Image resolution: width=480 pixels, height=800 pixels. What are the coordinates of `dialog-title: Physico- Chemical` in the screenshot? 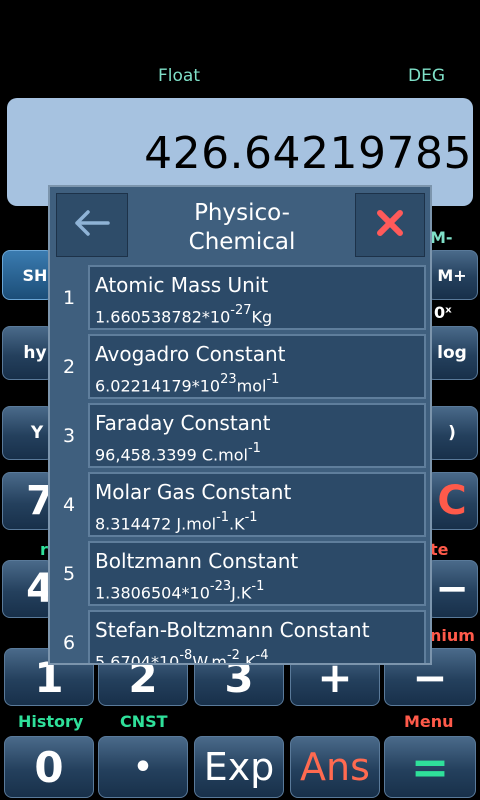 It's located at (242, 227).